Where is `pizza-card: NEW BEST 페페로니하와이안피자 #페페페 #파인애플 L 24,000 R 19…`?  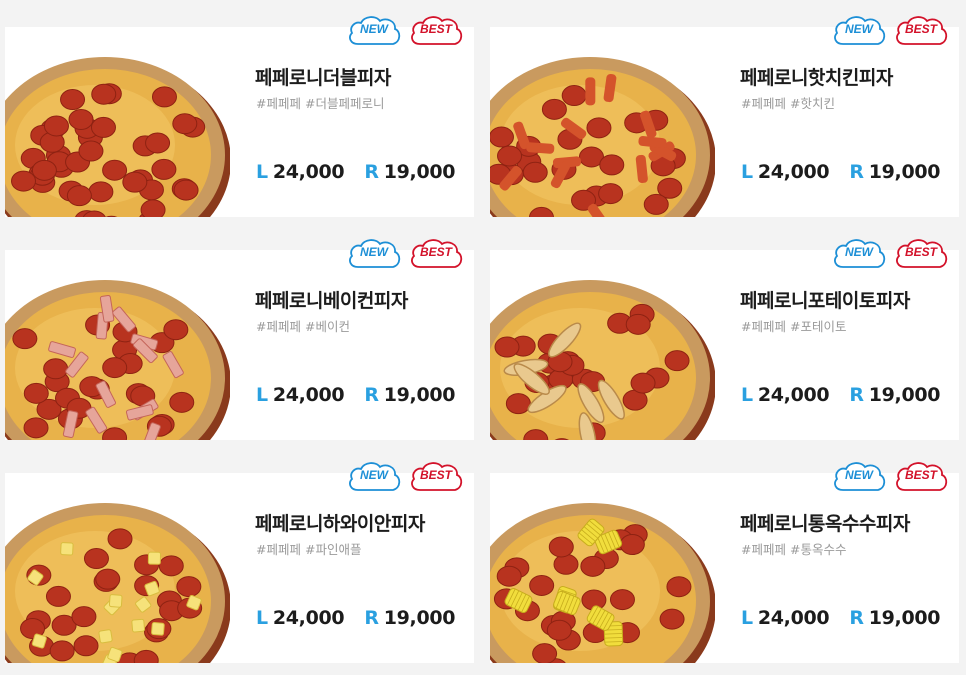
pizza-card: NEW BEST 페페로니하와이안피자 #페페페 #파인애플 L 24,000 R 19… is located at coordinates (239, 562).